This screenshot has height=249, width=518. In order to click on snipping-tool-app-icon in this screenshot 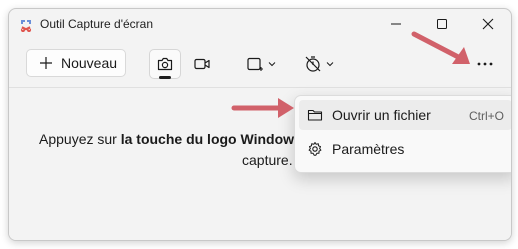, I will do `click(26, 26)`.